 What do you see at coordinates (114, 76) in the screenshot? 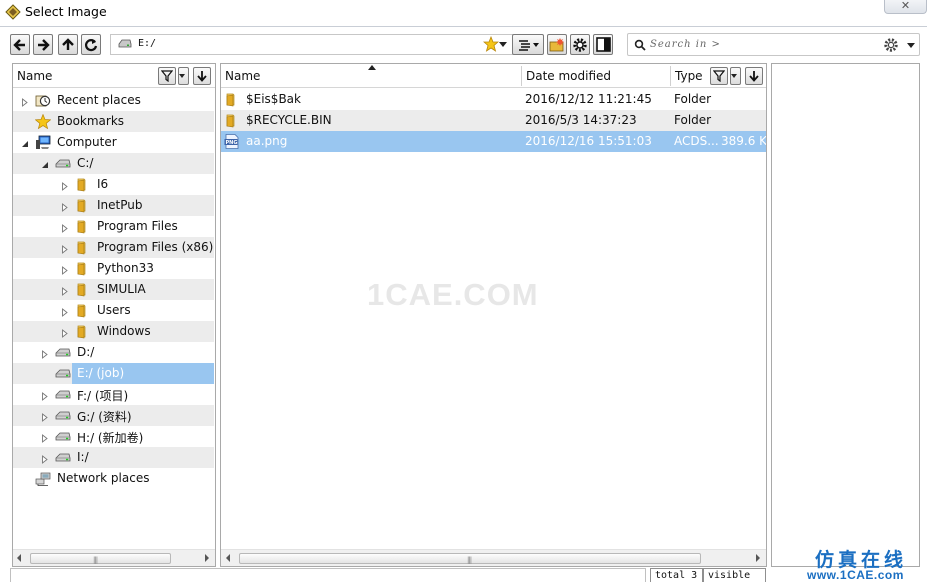
I see `tree-header: Name` at bounding box center [114, 76].